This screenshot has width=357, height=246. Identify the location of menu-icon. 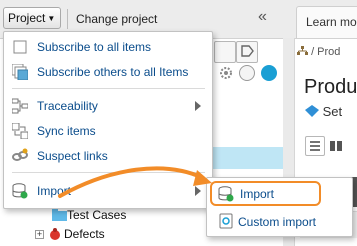
(315, 146).